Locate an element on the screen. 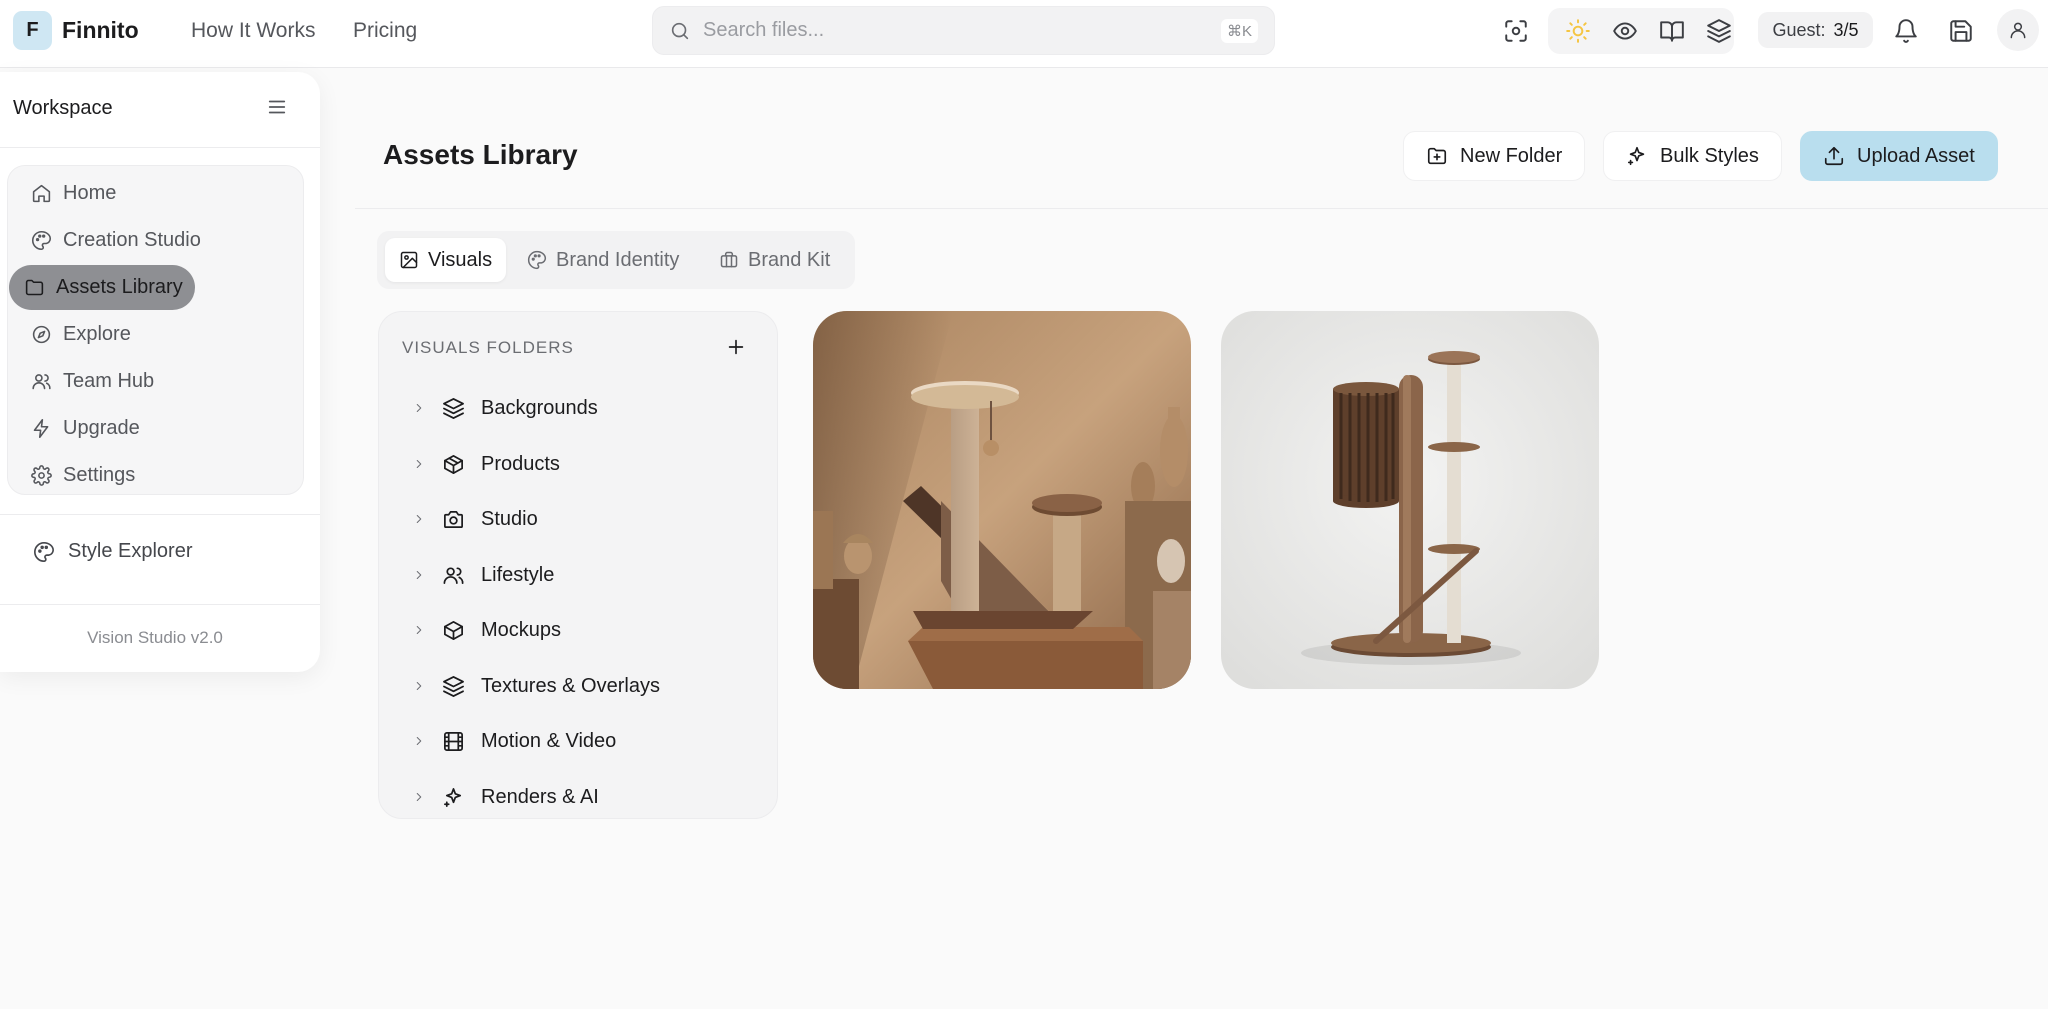 The height and width of the screenshot is (1009, 2048). menu-icon is located at coordinates (277, 107).